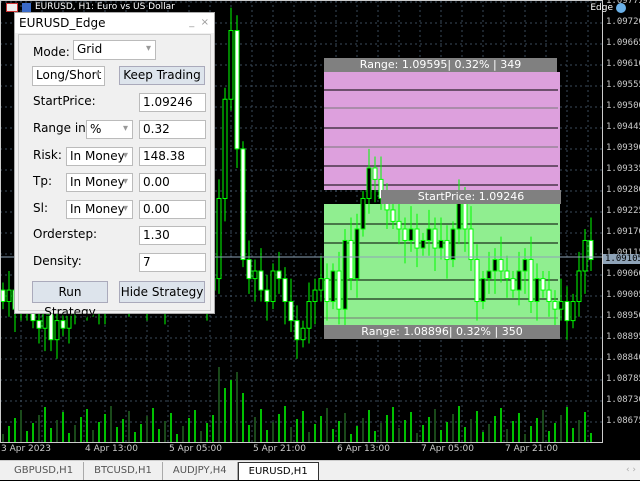  What do you see at coordinates (61, 128) in the screenshot?
I see `range-label: Range in:` at bounding box center [61, 128].